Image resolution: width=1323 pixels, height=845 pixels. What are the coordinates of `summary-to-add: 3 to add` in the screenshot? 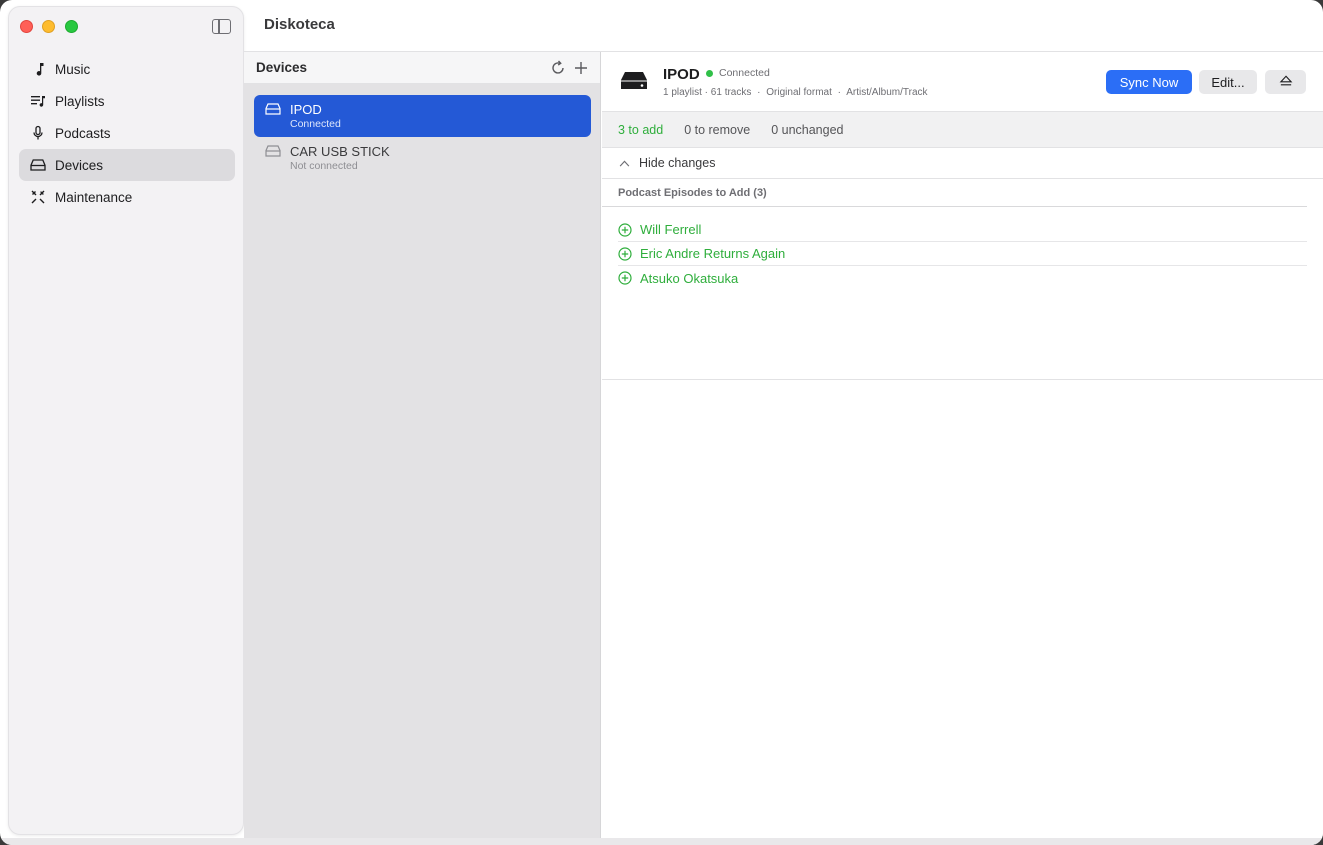 It's located at (641, 129).